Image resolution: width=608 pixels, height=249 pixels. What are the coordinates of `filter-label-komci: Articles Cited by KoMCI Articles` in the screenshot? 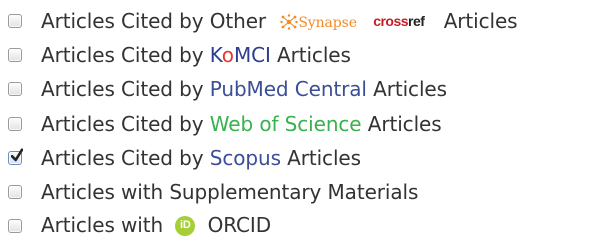 It's located at (196, 55).